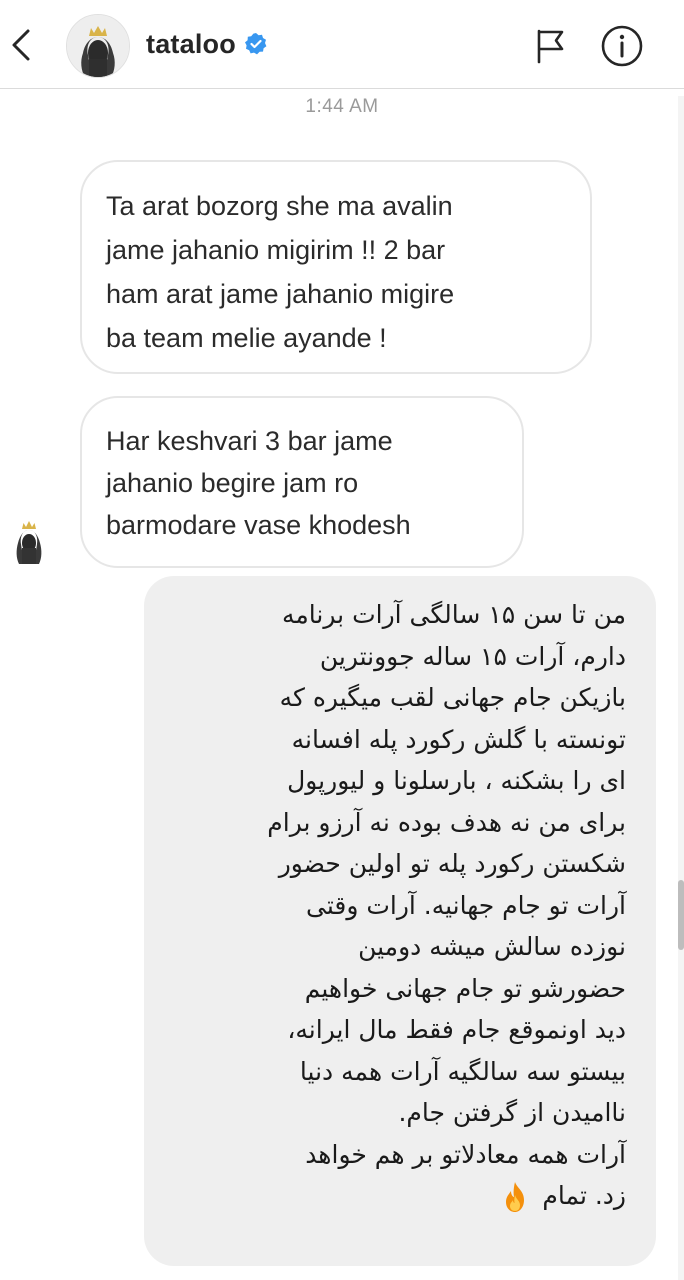 The height and width of the screenshot is (1280, 684). I want to click on message-line: شکستن رکورد پله تو اولین حضور, so click(452, 863).